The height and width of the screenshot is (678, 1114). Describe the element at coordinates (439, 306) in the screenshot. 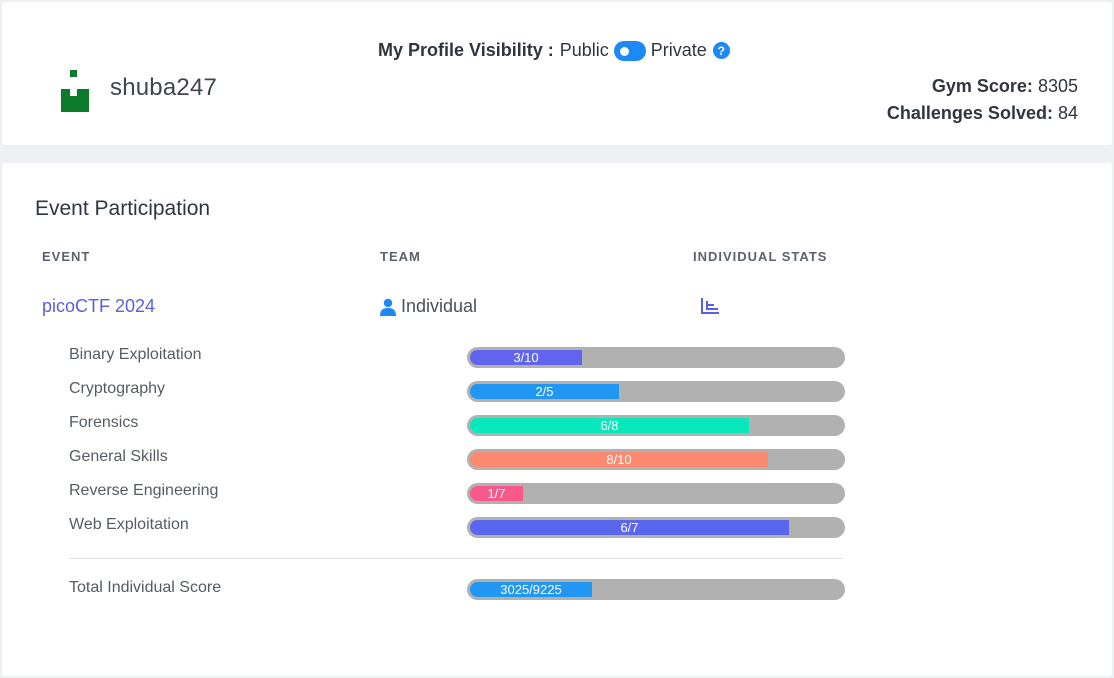

I see `team-name: Individual` at that location.